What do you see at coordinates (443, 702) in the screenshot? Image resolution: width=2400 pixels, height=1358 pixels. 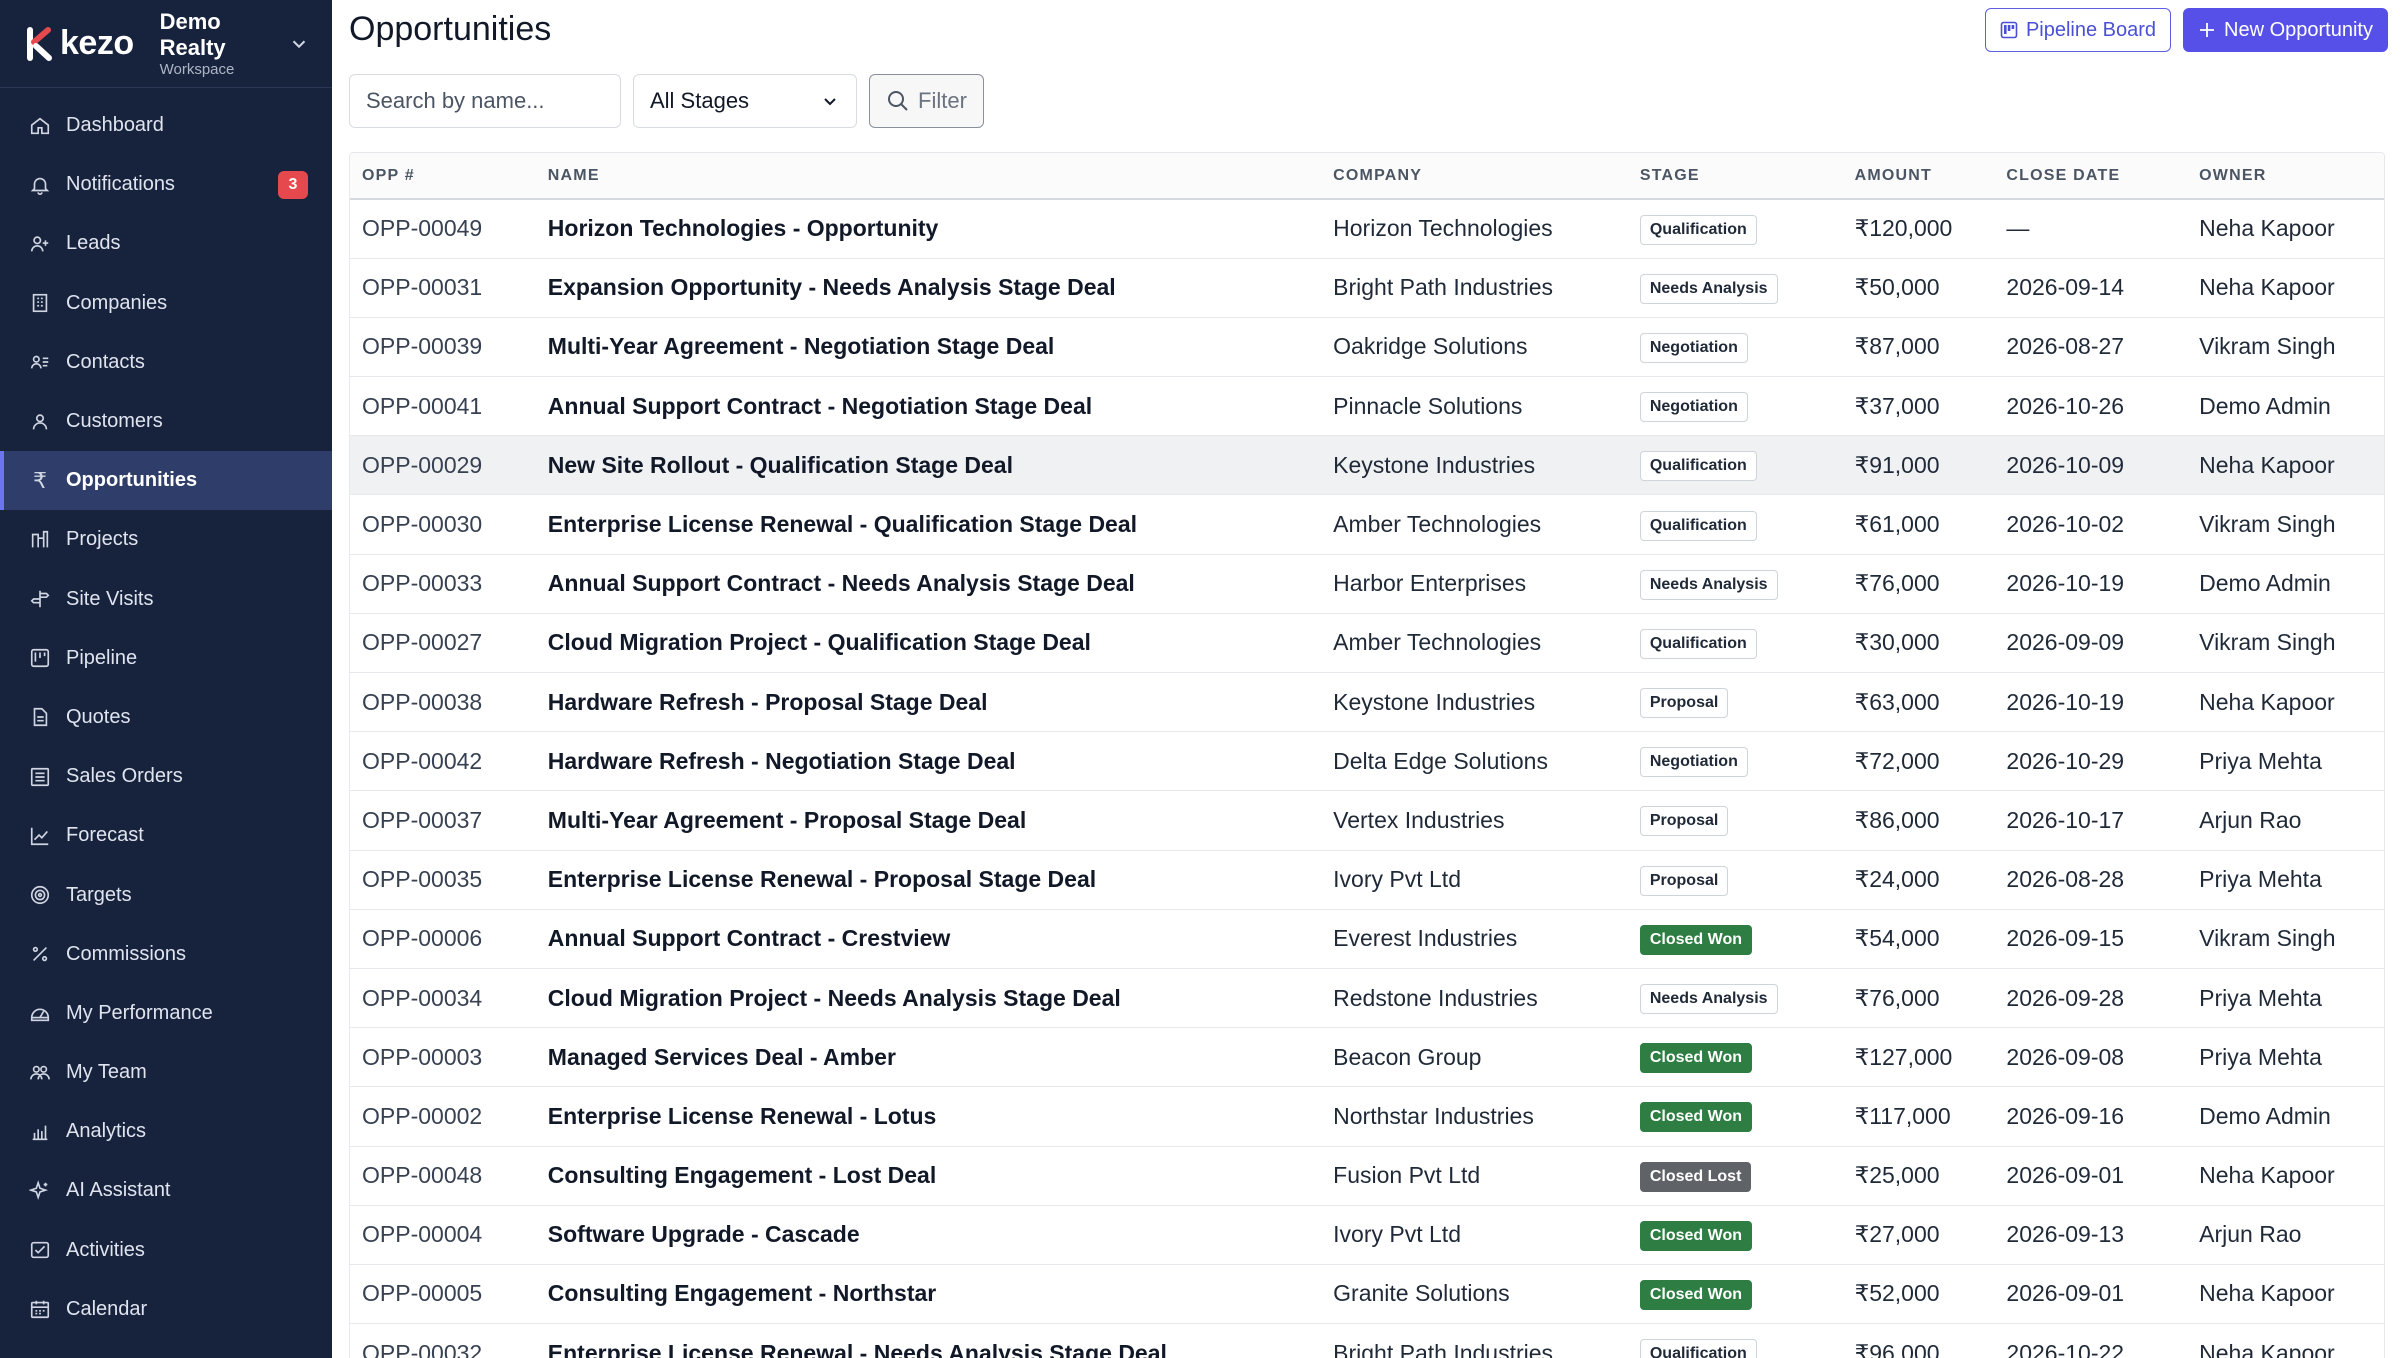 I see `cell-opp: OPP-00038` at bounding box center [443, 702].